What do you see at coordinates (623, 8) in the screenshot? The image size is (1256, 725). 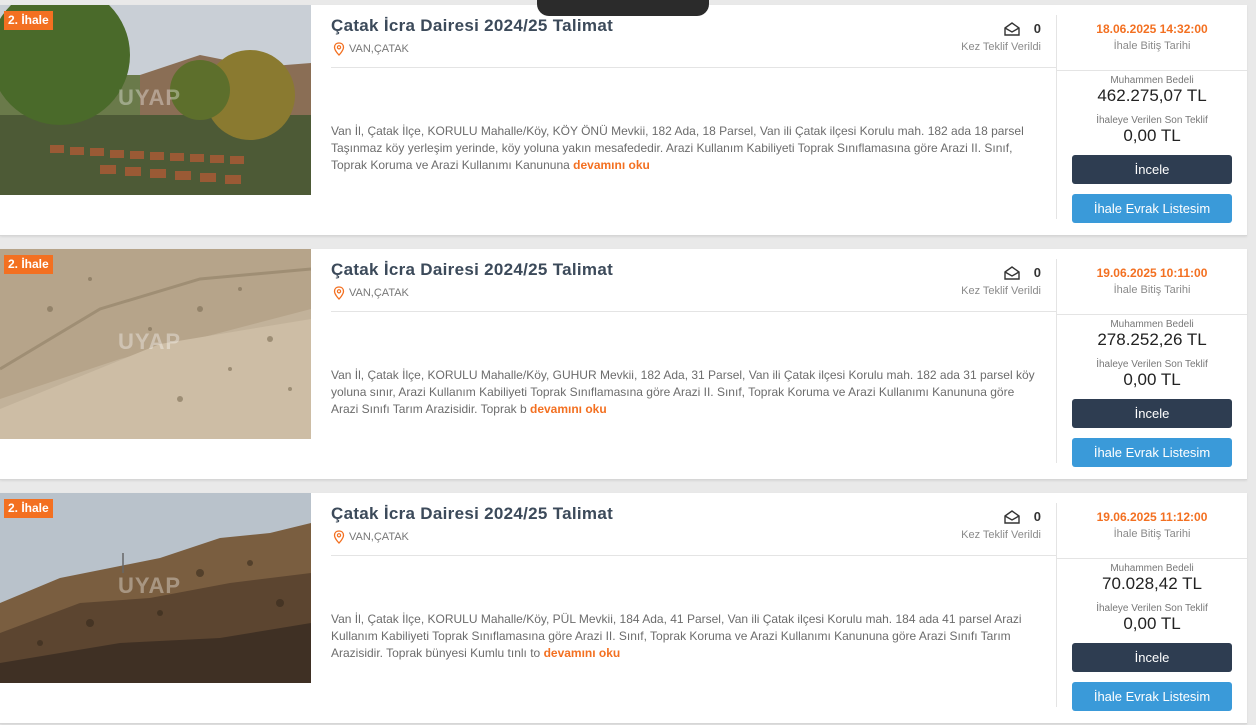 I see `top-tooltip-tab` at bounding box center [623, 8].